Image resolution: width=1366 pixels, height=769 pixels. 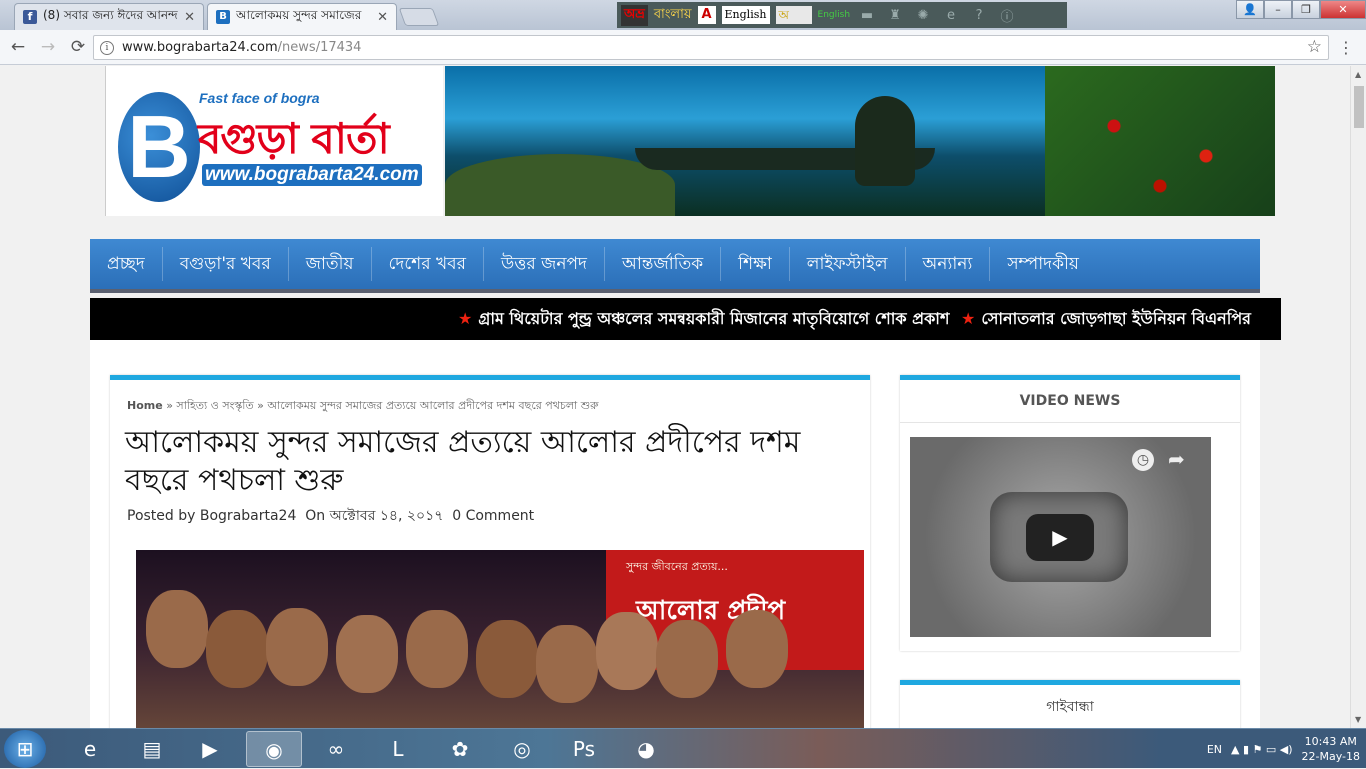 I want to click on language-select: English, so click(x=745, y=15).